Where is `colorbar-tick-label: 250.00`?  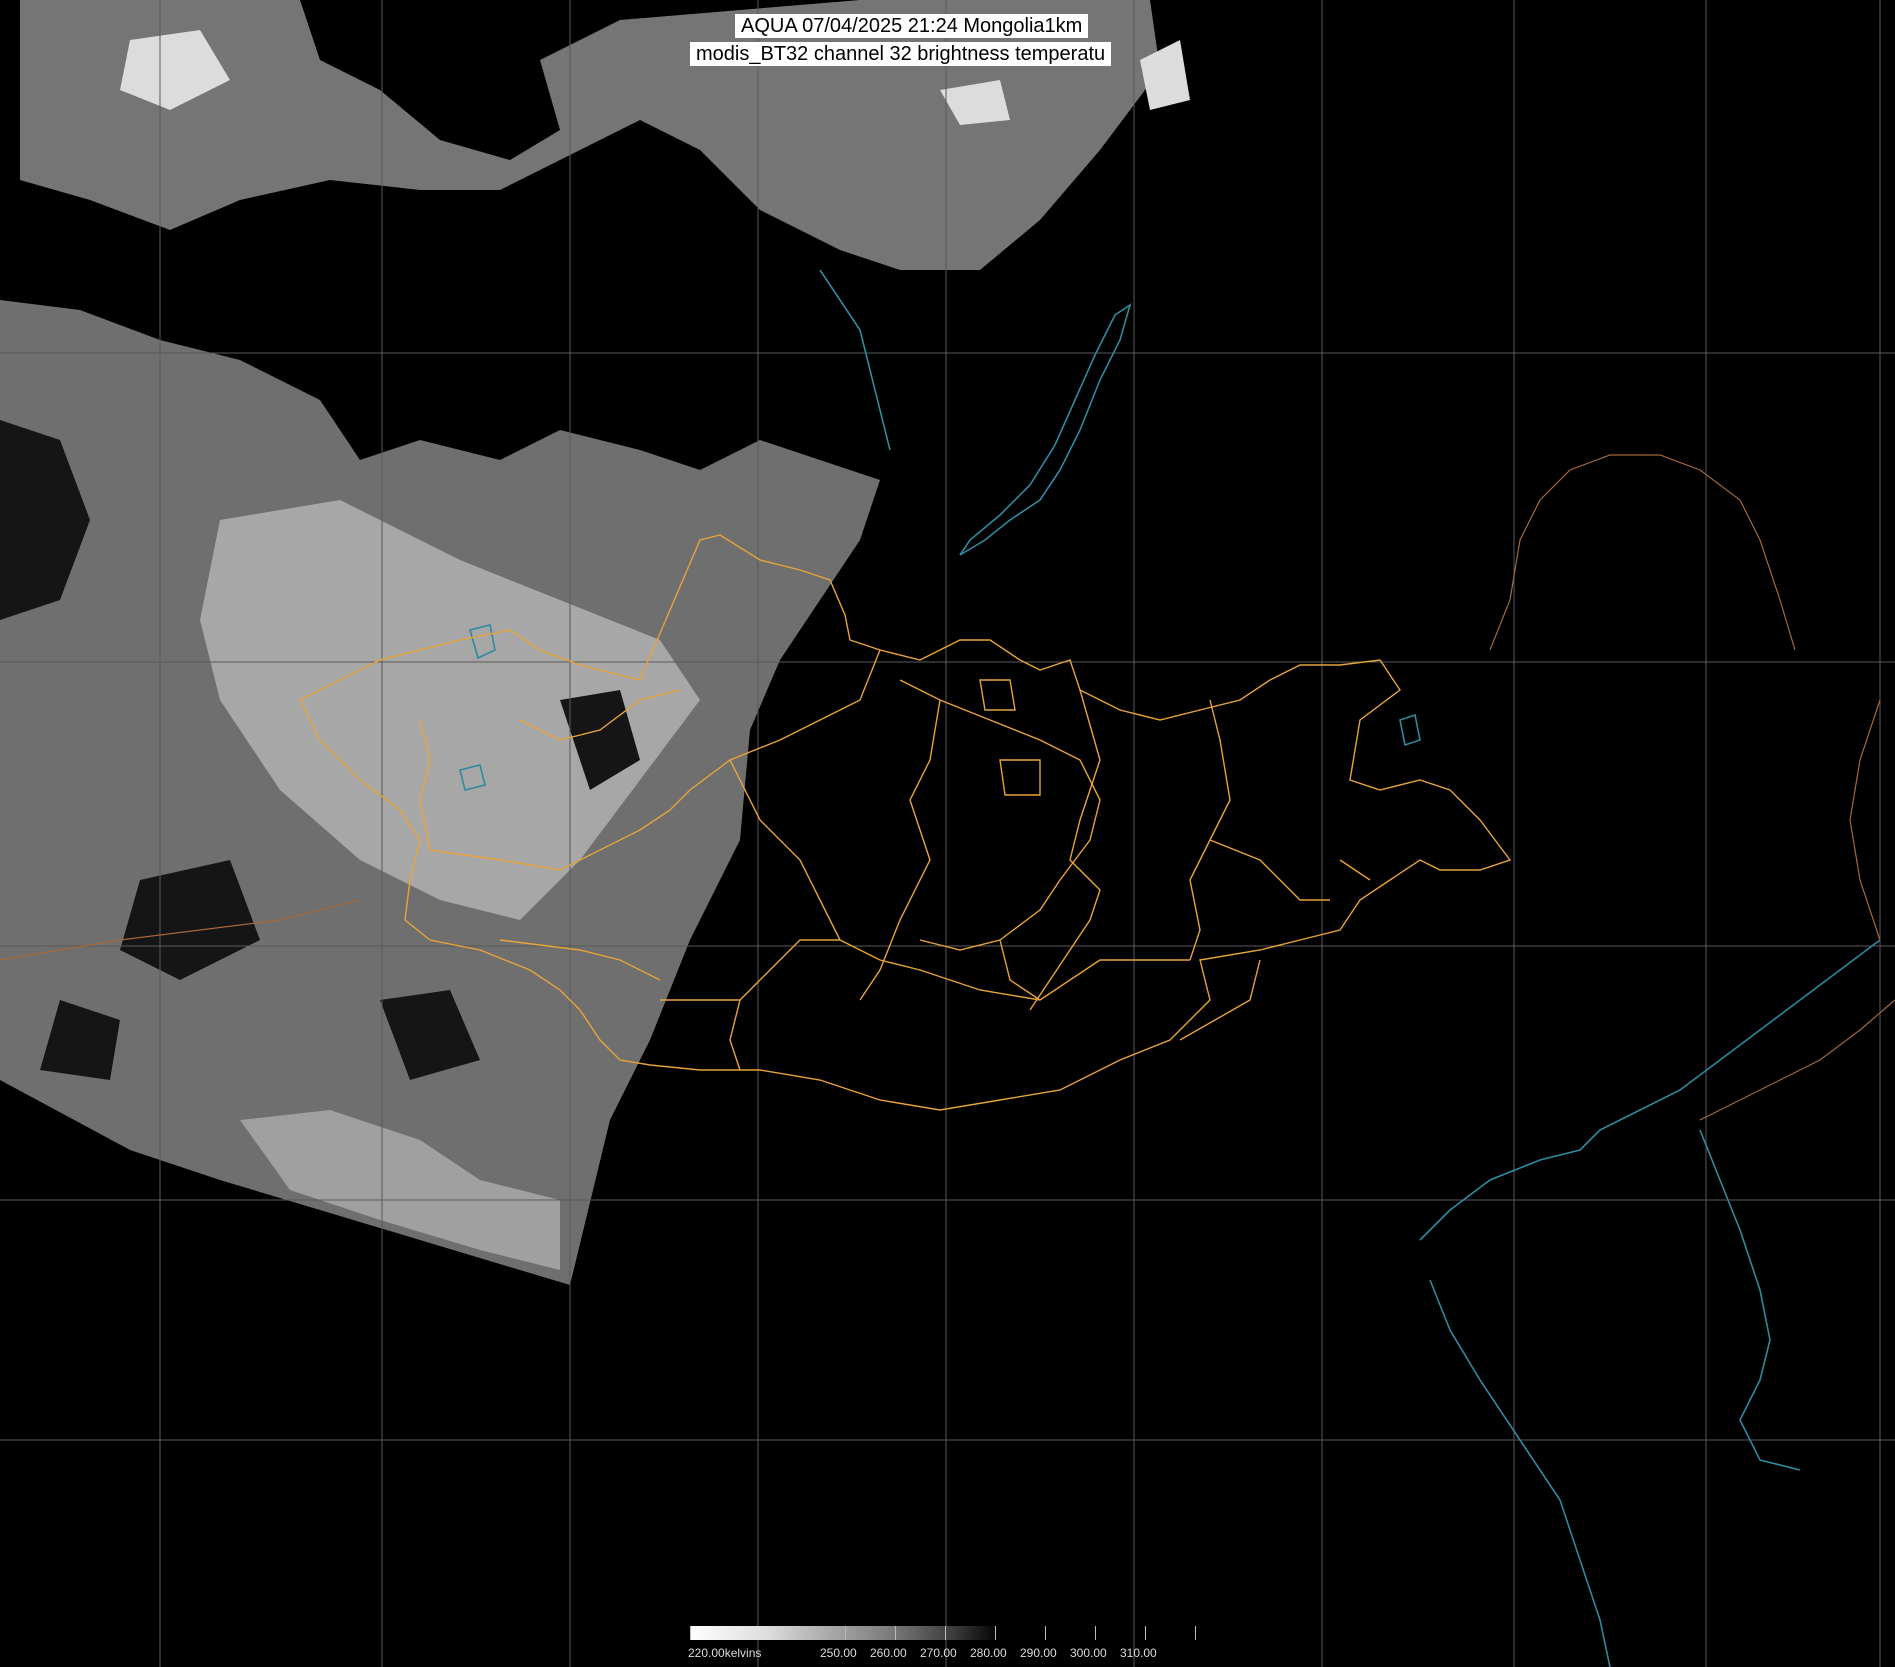 colorbar-tick-label: 250.00 is located at coordinates (838, 1653).